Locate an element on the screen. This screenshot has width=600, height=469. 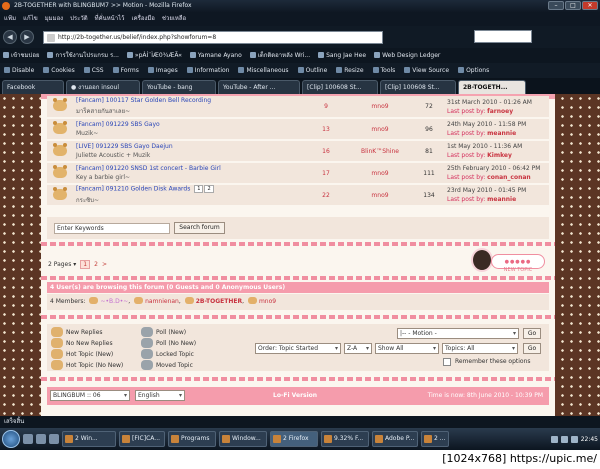
tab-insoul: ● งานออก insoul is located at coordinates (103, 87).